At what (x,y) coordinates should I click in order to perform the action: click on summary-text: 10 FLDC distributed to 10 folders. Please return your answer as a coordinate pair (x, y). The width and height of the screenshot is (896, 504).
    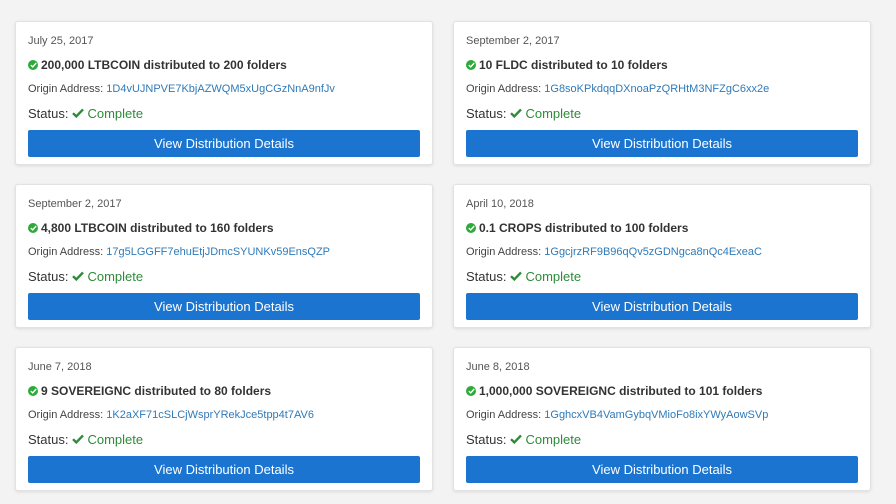
    Looking at the image, I should click on (573, 65).